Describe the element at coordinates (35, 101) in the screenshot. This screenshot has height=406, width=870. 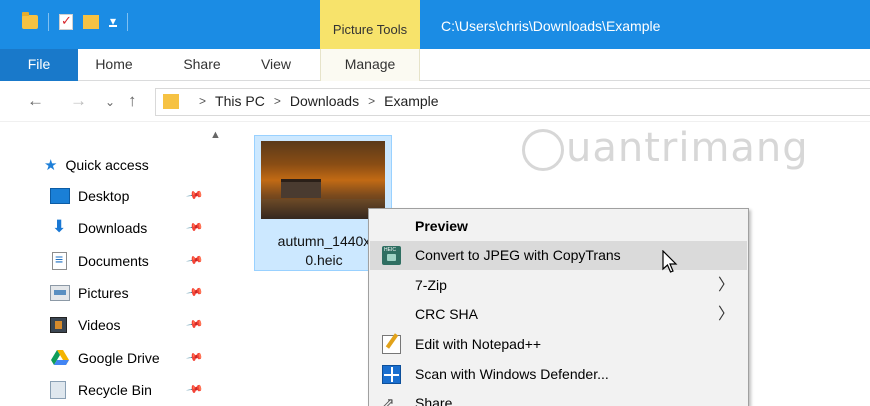
I see `back-arrow-icon: ←` at that location.